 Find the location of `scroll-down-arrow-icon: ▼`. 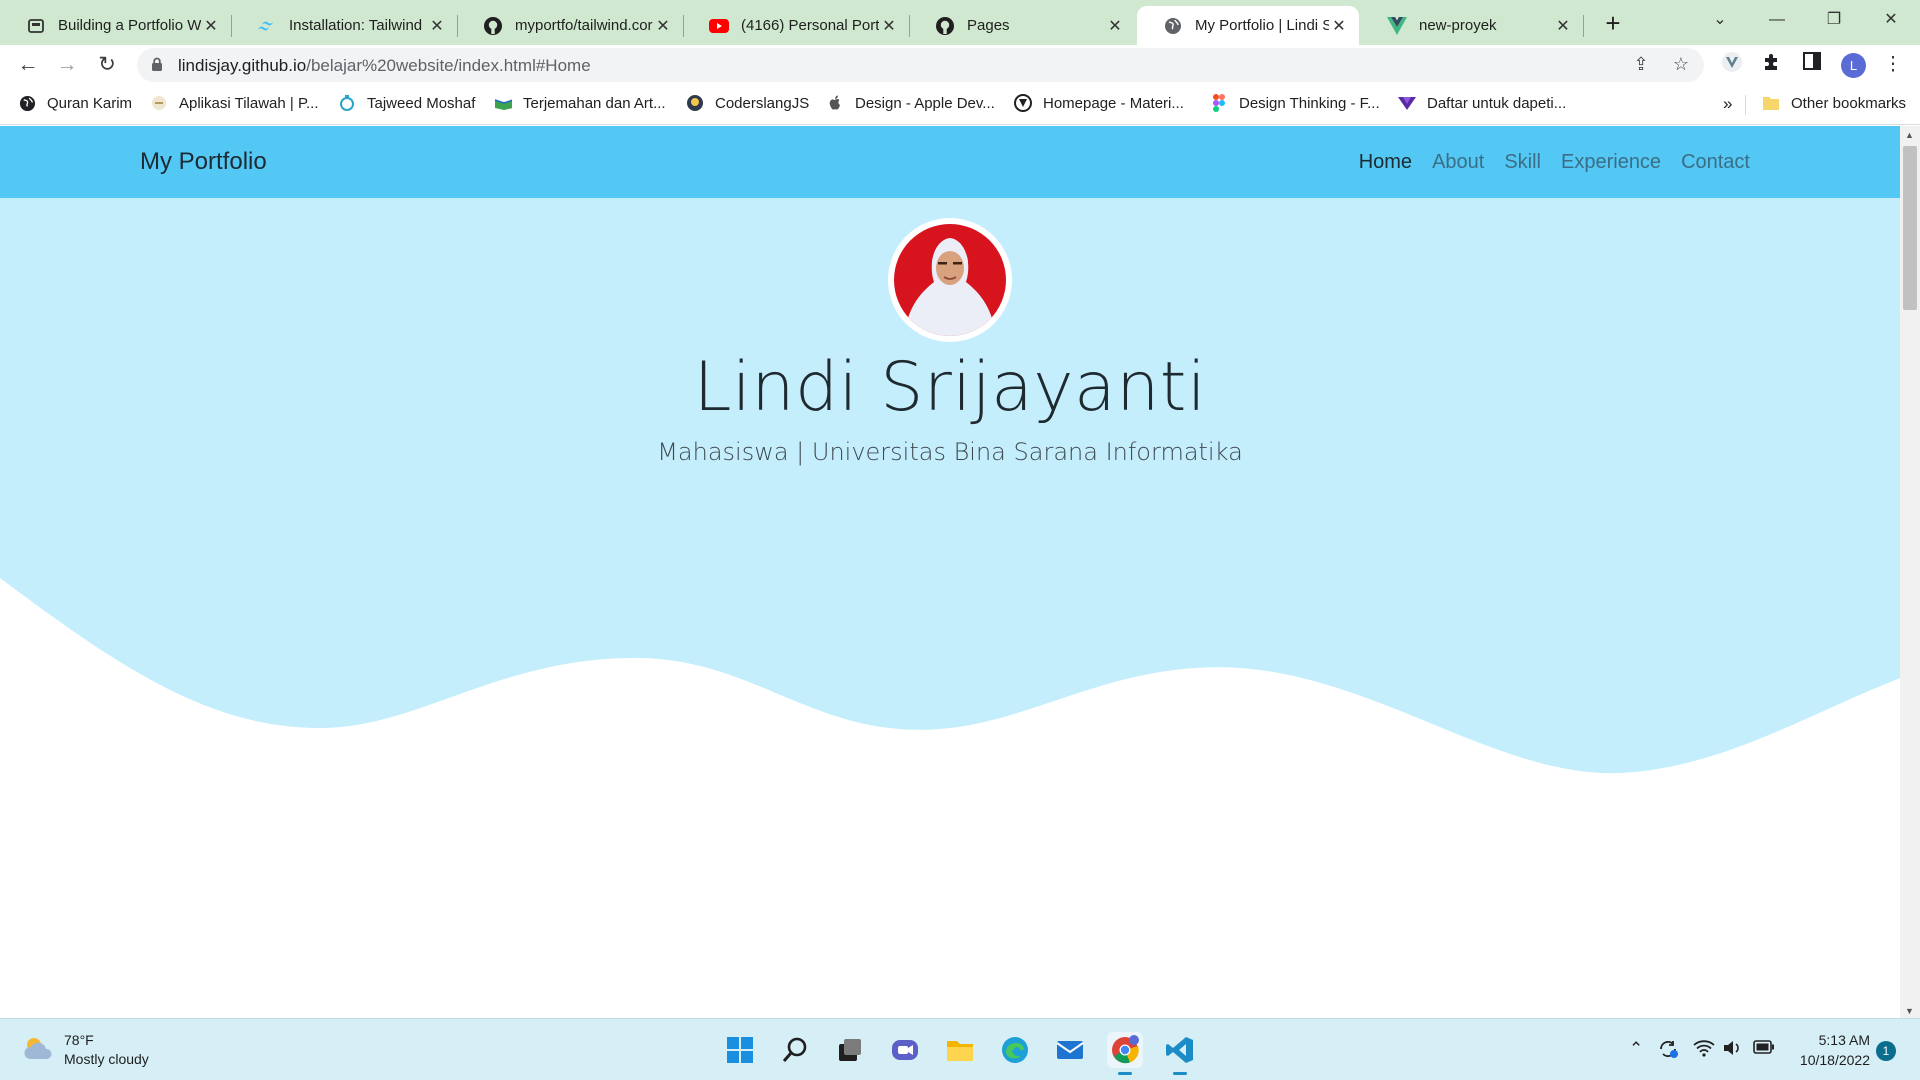

scroll-down-arrow-icon: ▼ is located at coordinates (1909, 1011).